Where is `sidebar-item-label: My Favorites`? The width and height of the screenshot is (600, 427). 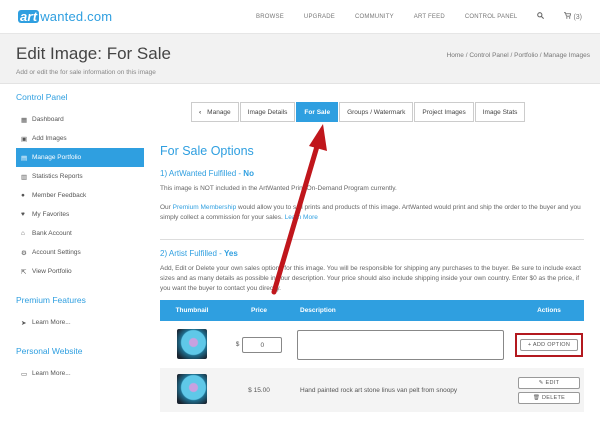 sidebar-item-label: My Favorites is located at coordinates (51, 214).